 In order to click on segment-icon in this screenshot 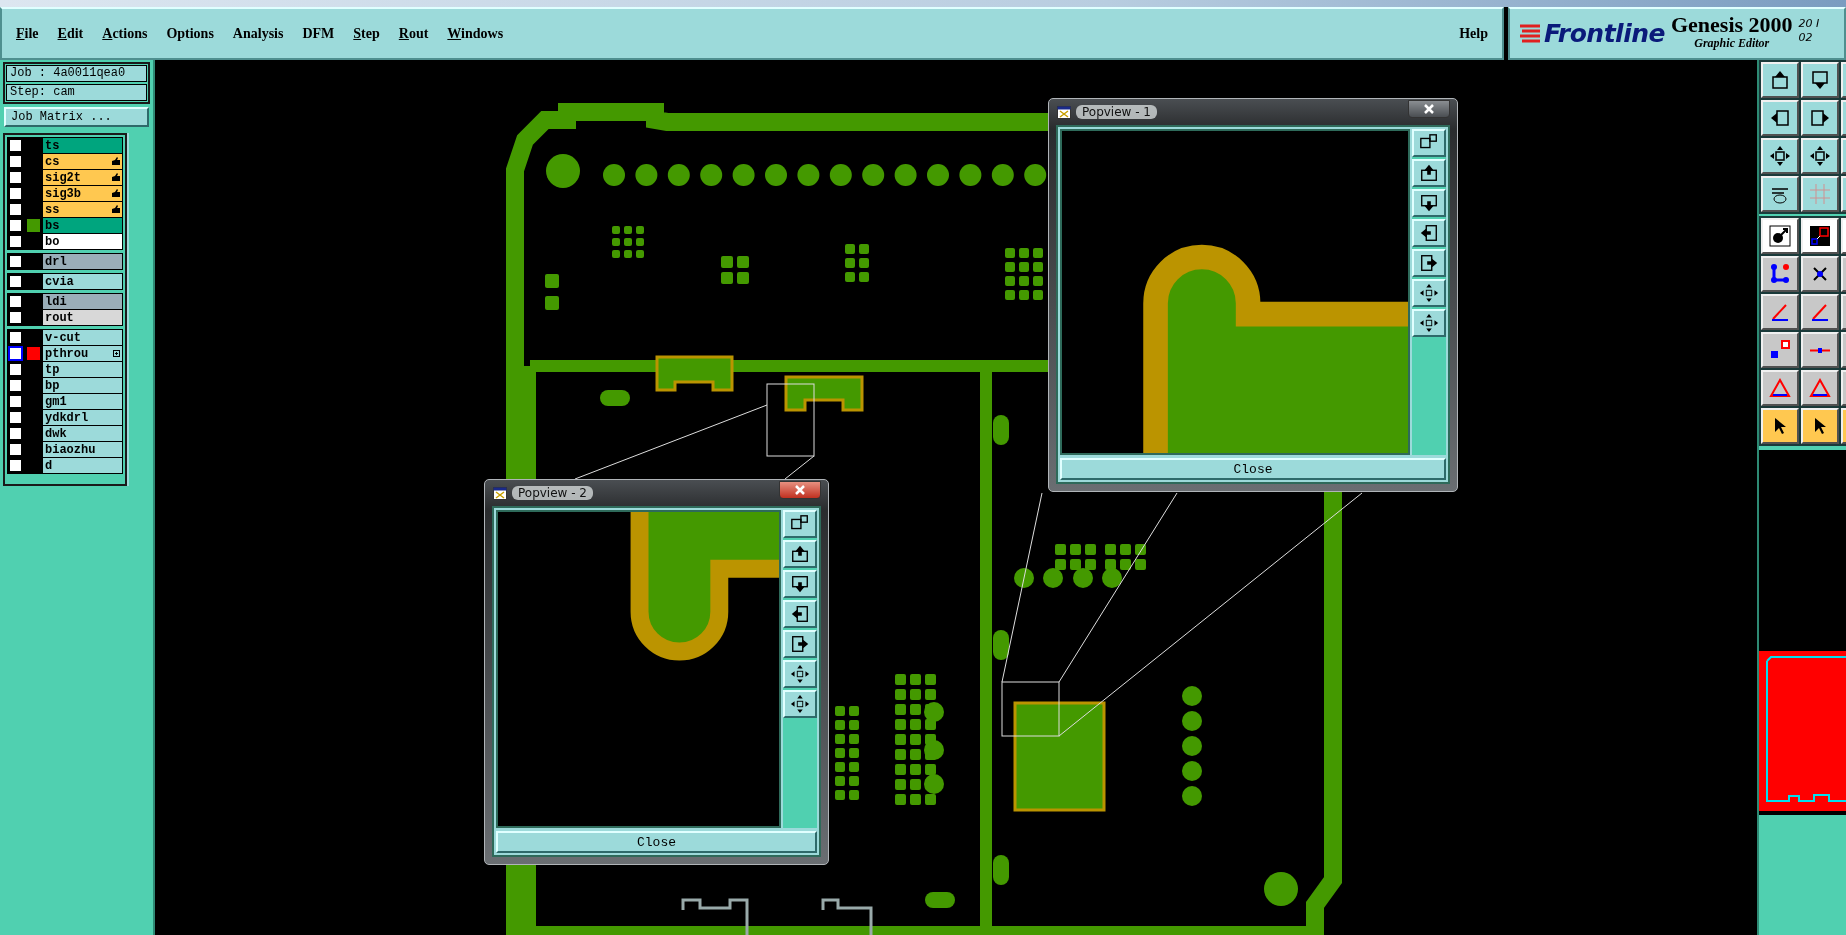, I will do `click(1820, 350)`.